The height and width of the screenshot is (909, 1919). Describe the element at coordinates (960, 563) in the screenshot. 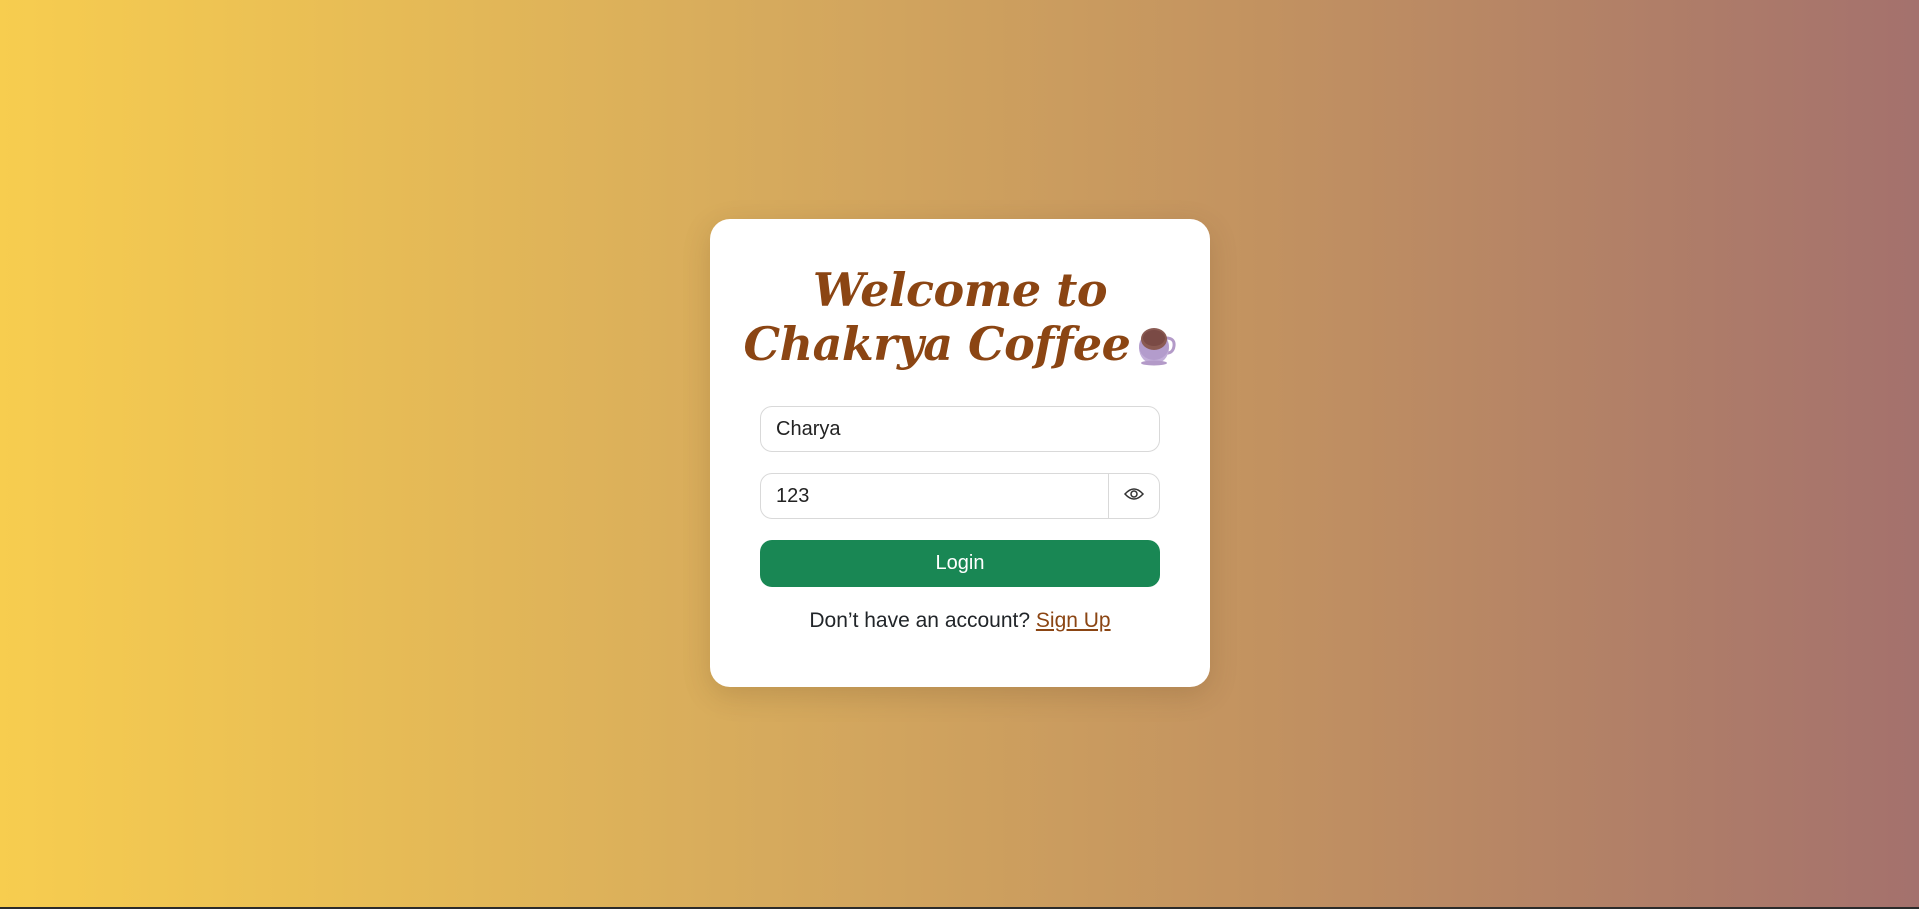

I see `login-button: Login` at that location.